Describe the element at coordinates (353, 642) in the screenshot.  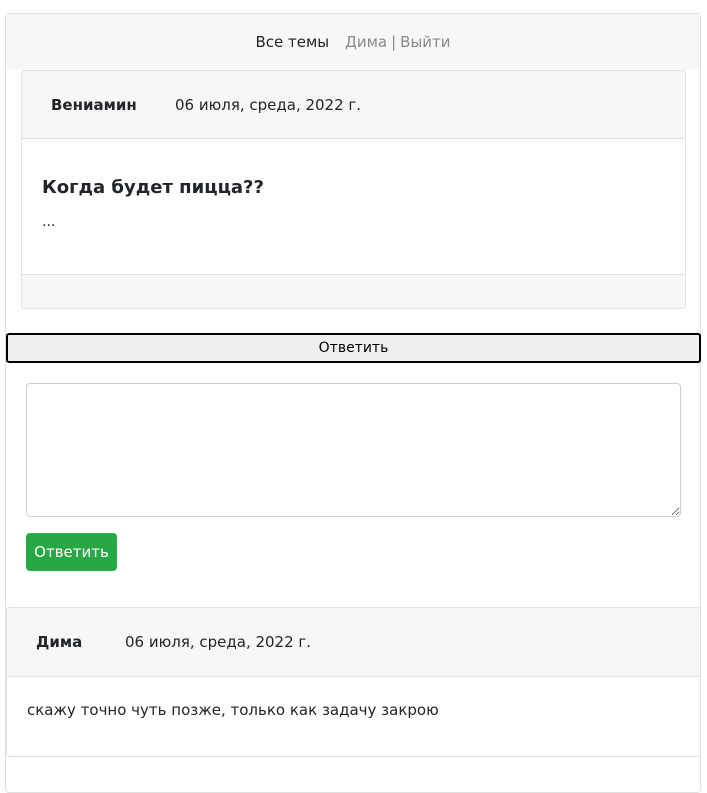
I see `reply-card-header: Дима 06 июля, среда, 2022 г.` at that location.